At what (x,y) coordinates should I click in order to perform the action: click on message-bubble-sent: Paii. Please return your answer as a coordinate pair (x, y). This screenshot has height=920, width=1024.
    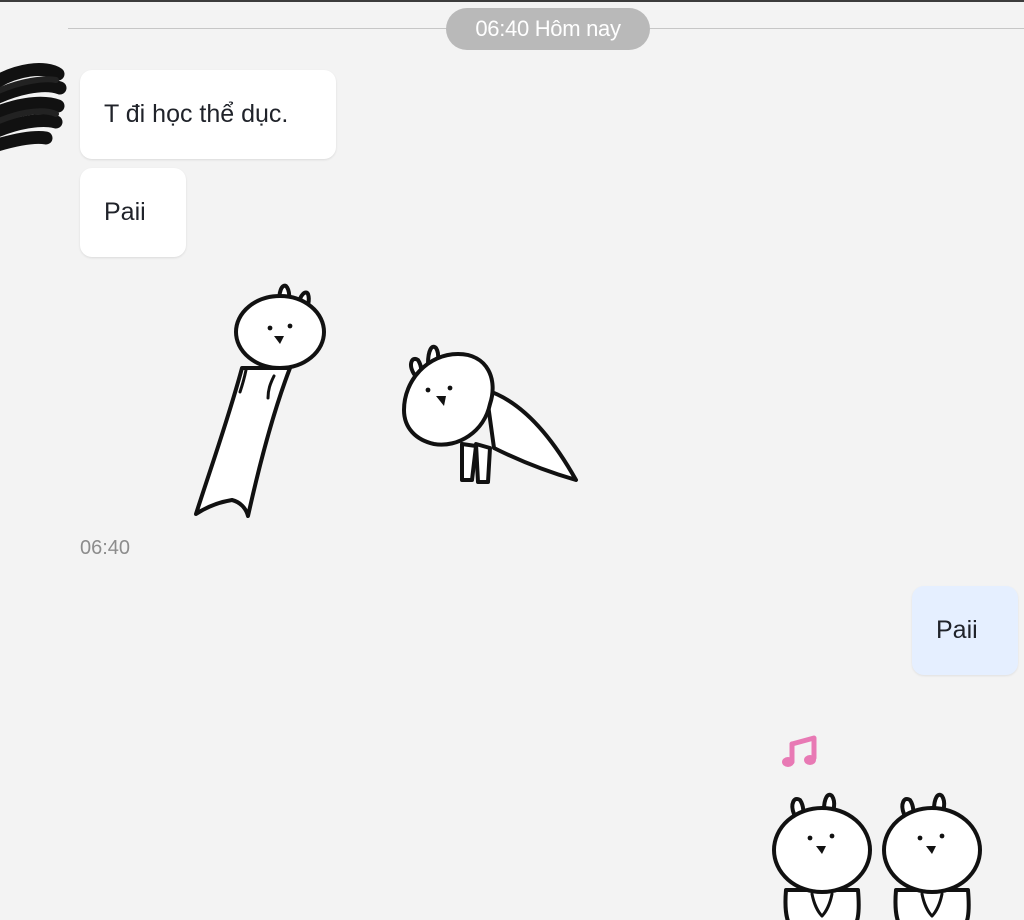
    Looking at the image, I should click on (965, 630).